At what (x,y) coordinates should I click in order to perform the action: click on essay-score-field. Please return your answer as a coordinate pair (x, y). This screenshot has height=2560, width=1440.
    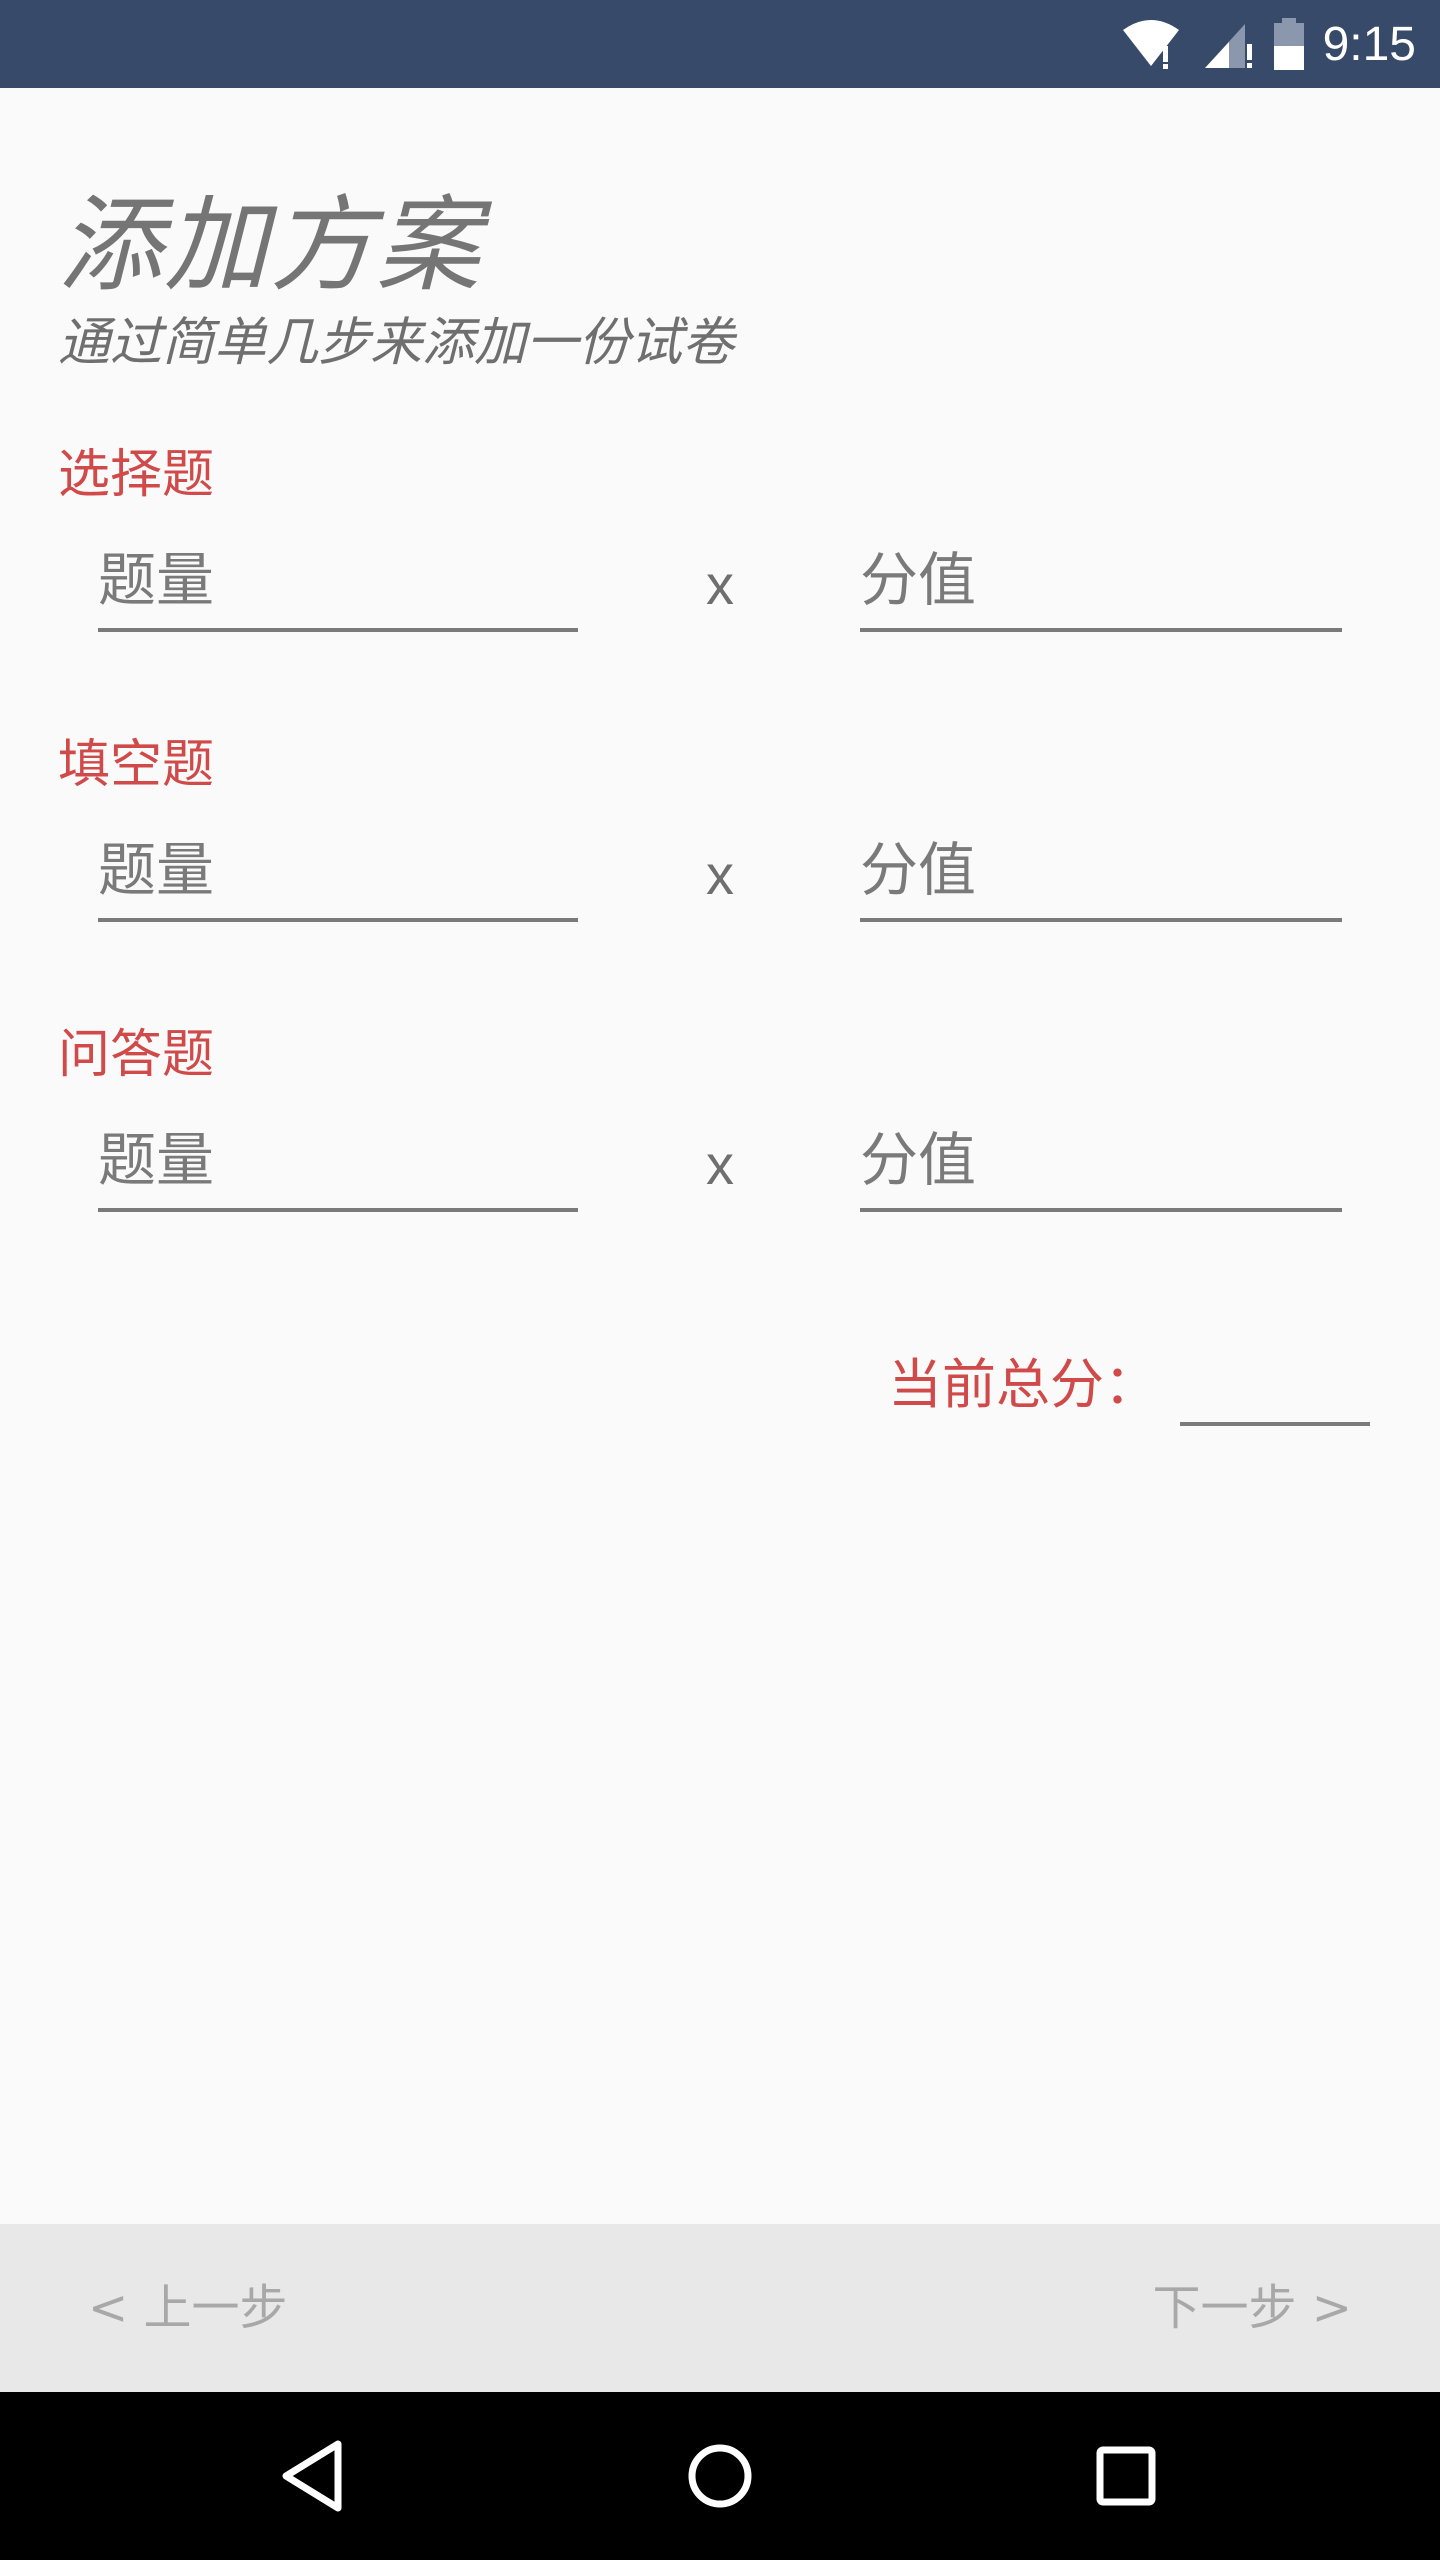
    Looking at the image, I should click on (1101, 1162).